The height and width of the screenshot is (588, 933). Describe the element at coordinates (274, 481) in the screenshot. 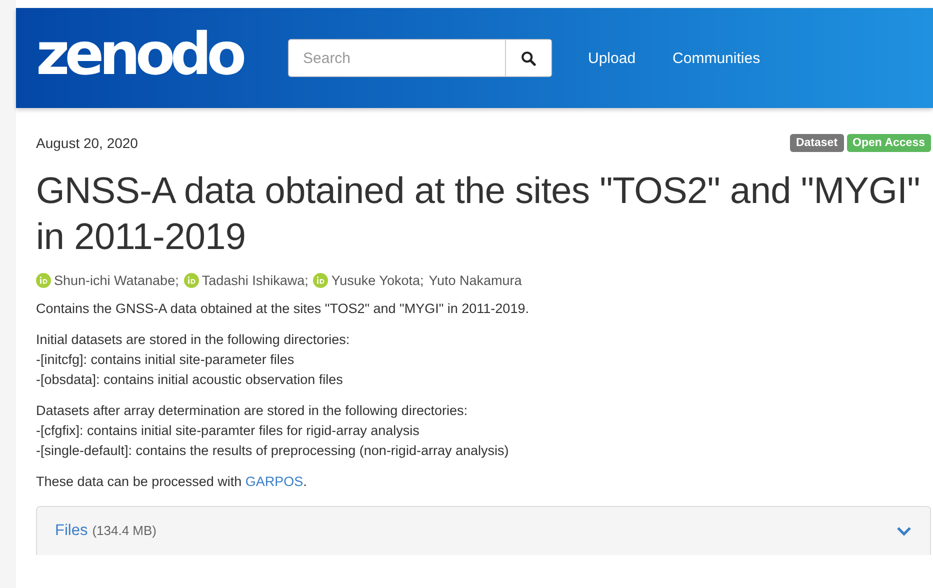

I see `garpos-link: GARPOS` at that location.